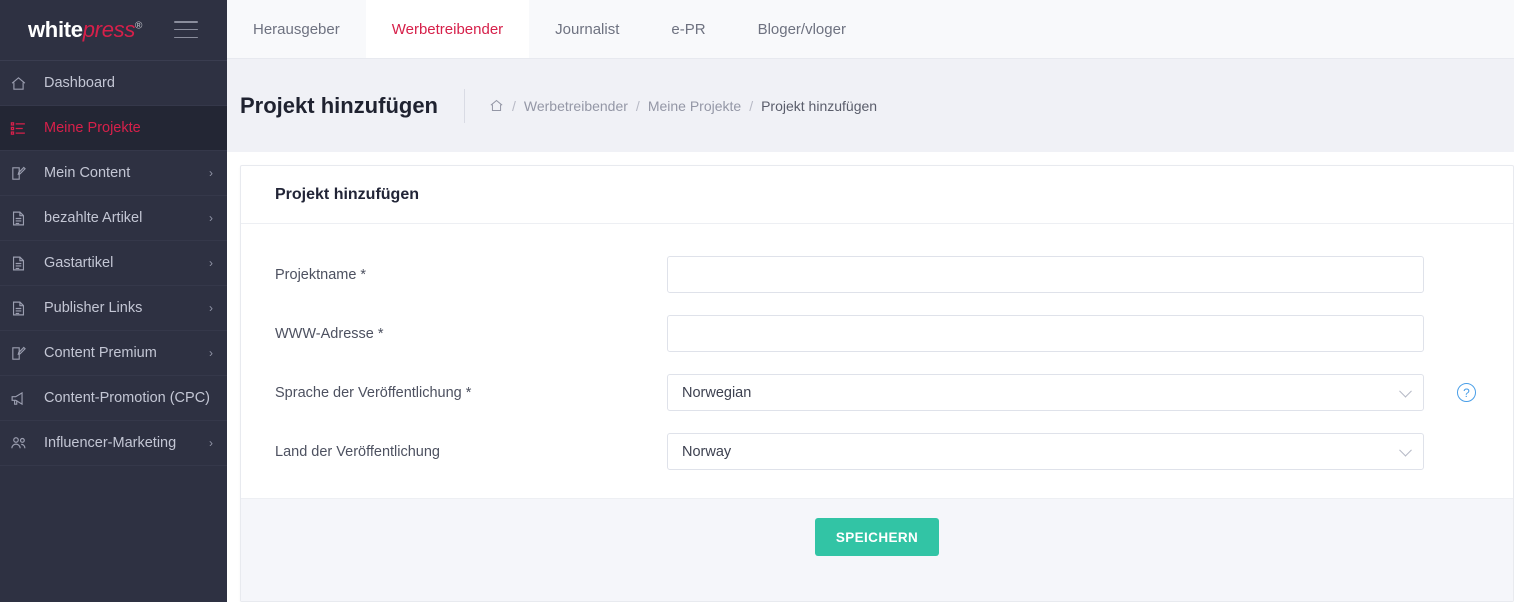 The width and height of the screenshot is (1514, 602). Describe the element at coordinates (93, 218) in the screenshot. I see `sidebar-item-label: bezahlte Artikel` at that location.